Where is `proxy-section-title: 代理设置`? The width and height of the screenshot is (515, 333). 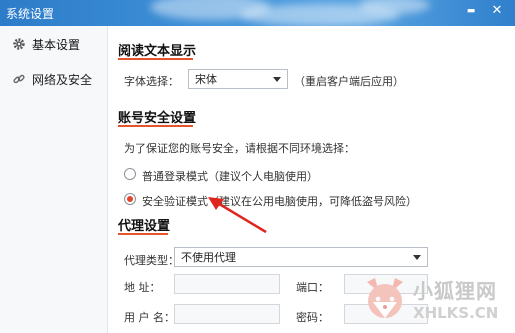 proxy-section-title: 代理设置 is located at coordinates (144, 226).